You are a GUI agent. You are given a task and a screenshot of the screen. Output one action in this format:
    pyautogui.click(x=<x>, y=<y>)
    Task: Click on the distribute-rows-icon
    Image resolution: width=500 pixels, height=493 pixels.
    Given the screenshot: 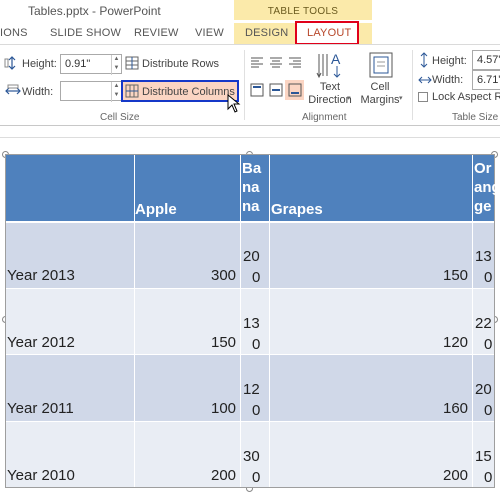 What is the action you would take?
    pyautogui.click(x=132, y=63)
    